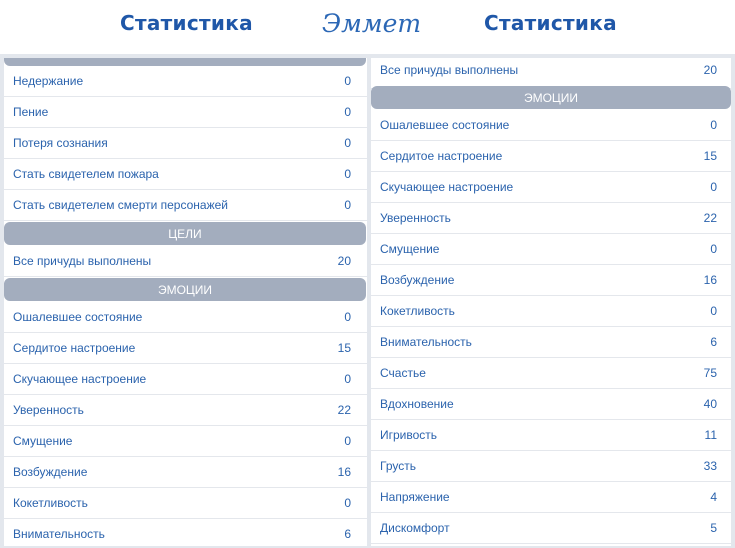  What do you see at coordinates (710, 435) in the screenshot?
I see `stat-value: 11` at bounding box center [710, 435].